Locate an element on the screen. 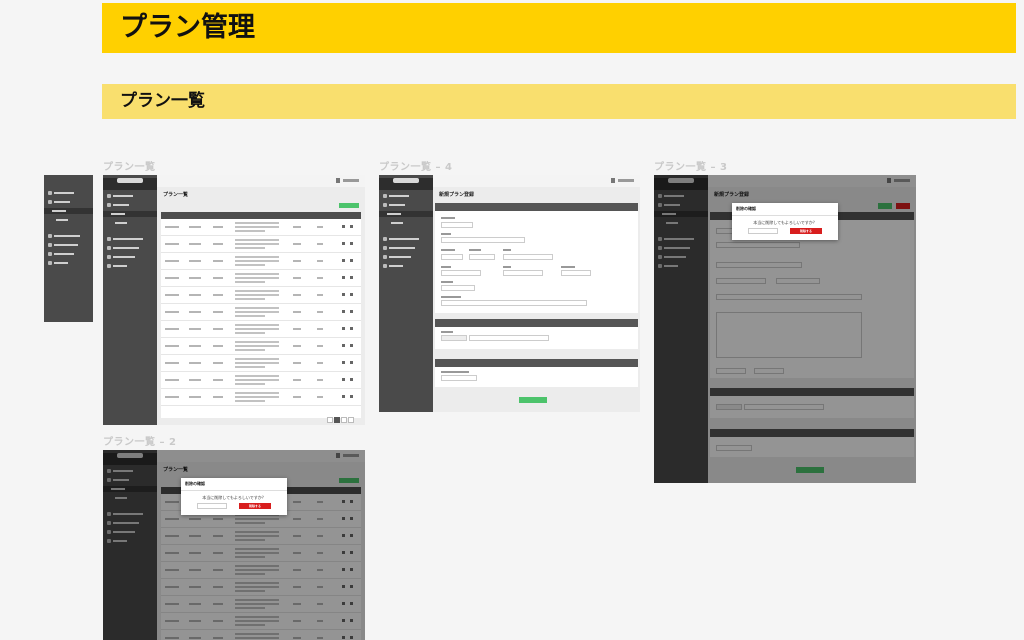 This screenshot has height=640, width=1024. frame-label-confirm-edit: プラン一覧 – 3 is located at coordinates (691, 167).